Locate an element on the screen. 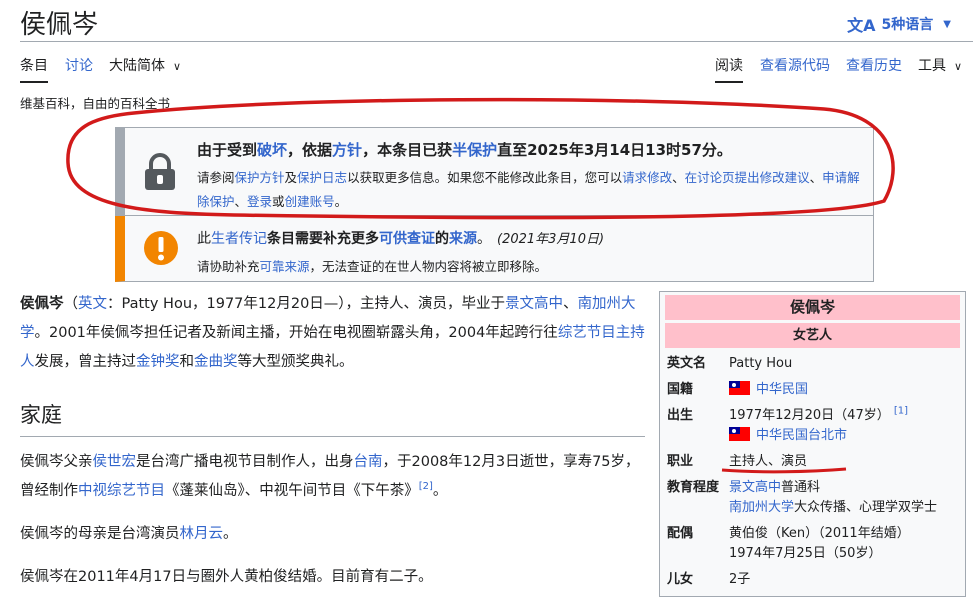 Image resolution: width=973 pixels, height=597 pixels. infobox-row-nationality: 国籍 中华民国 is located at coordinates (812, 390).